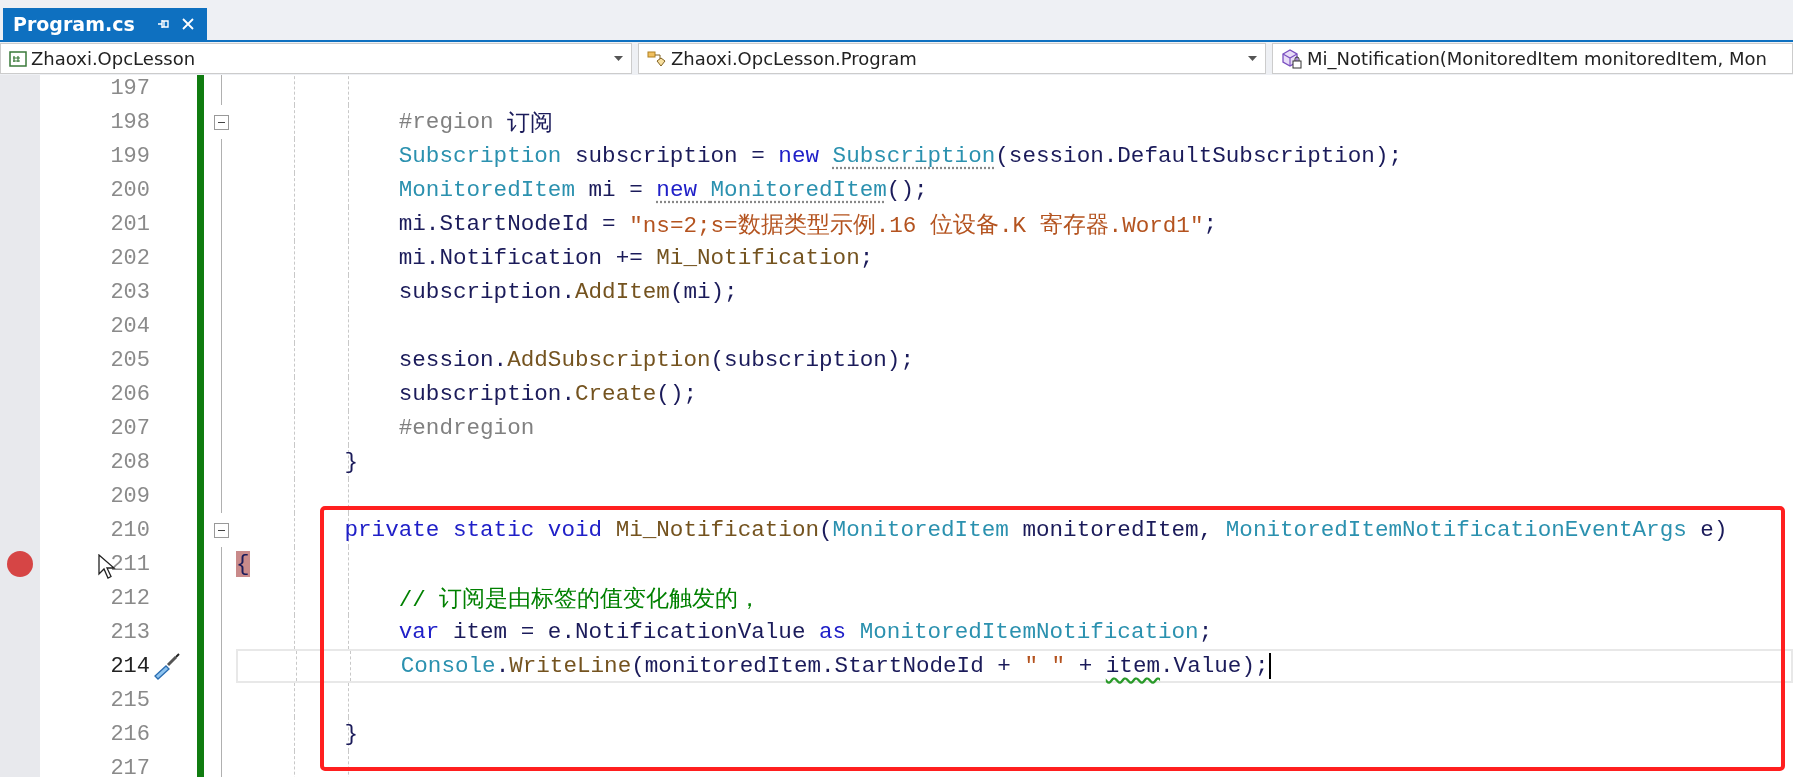 This screenshot has height=777, width=1793. I want to click on line-number: 214, so click(130, 666).